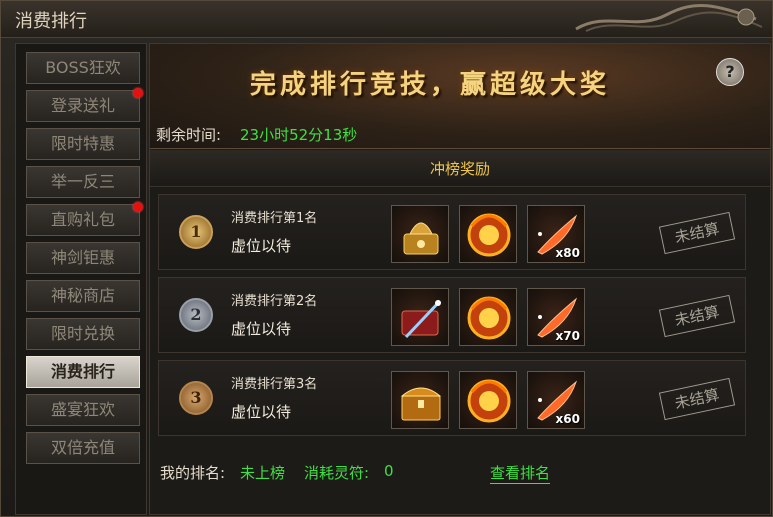 The height and width of the screenshot is (517, 773). I want to click on rank-title: 消费排行第2名, so click(274, 301).